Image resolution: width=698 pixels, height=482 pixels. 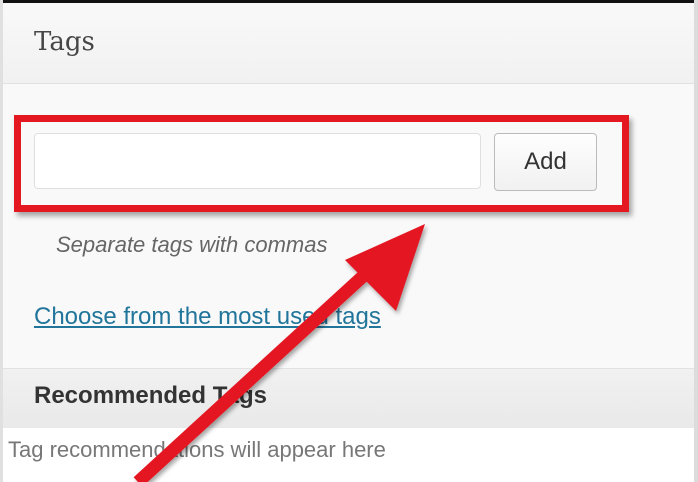 What do you see at coordinates (257, 161) in the screenshot?
I see `new-tag-input` at bounding box center [257, 161].